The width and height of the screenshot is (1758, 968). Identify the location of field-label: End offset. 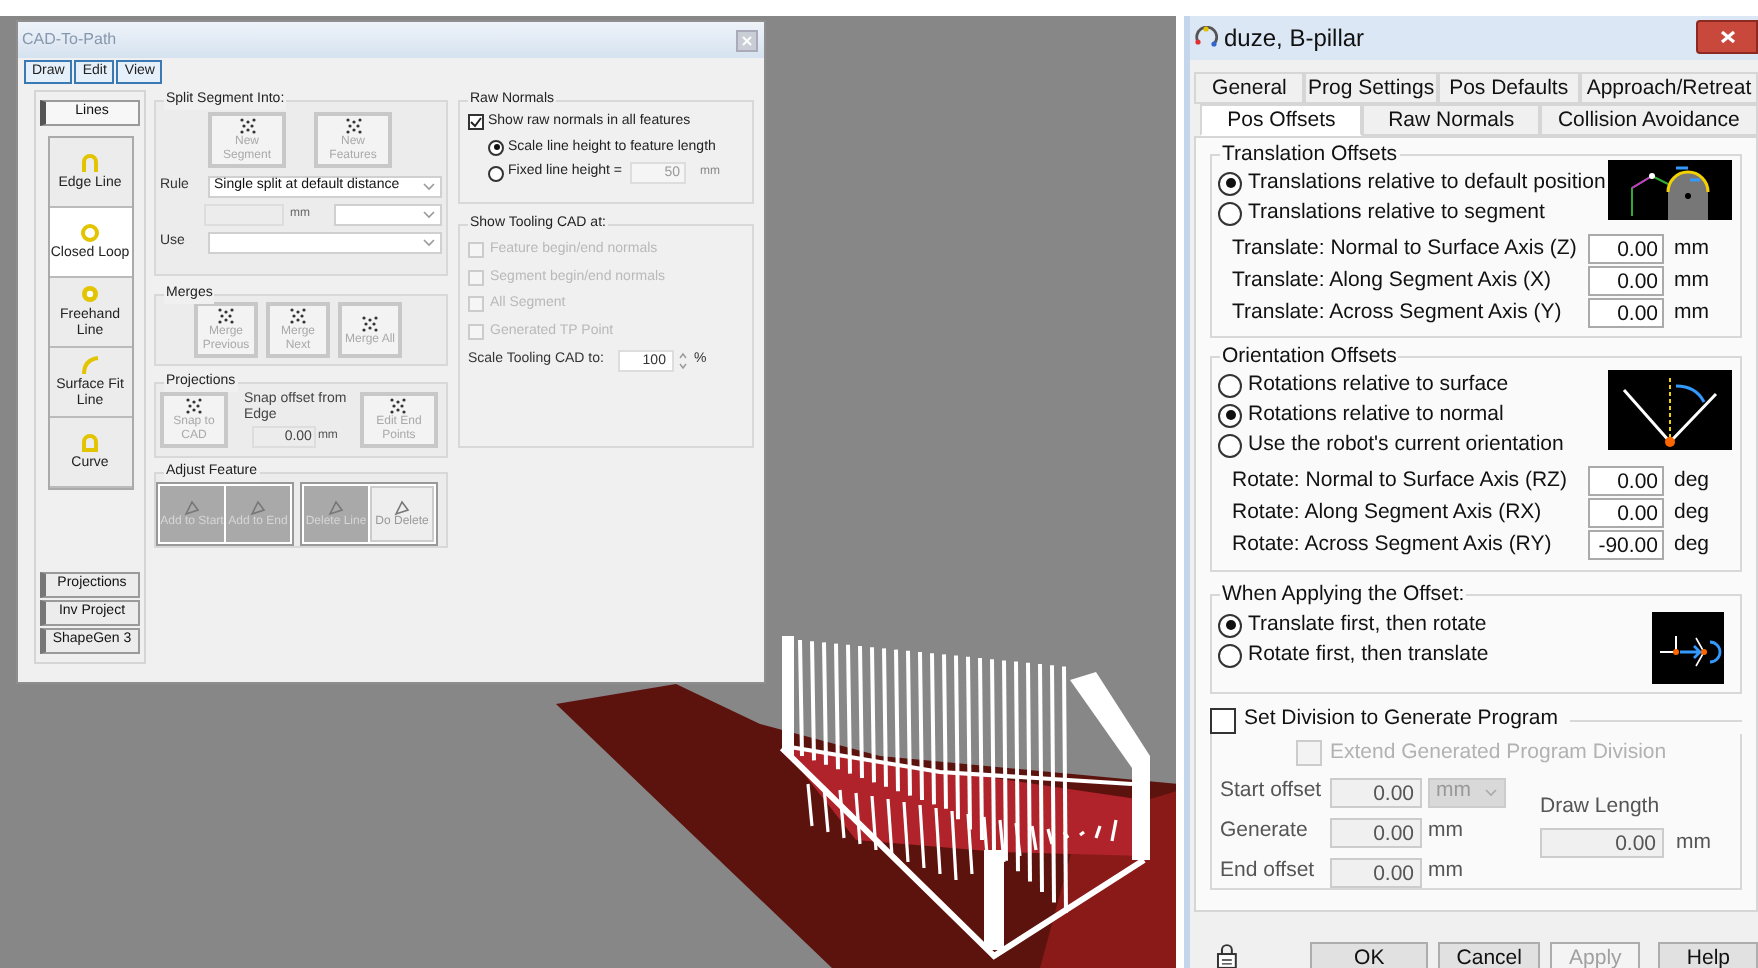
(1268, 871).